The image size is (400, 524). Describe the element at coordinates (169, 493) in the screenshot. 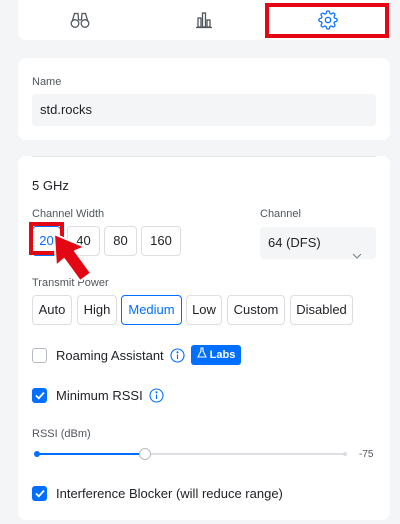

I see `interference-blocker-label: Interference Blocker (will reduce range)` at that location.